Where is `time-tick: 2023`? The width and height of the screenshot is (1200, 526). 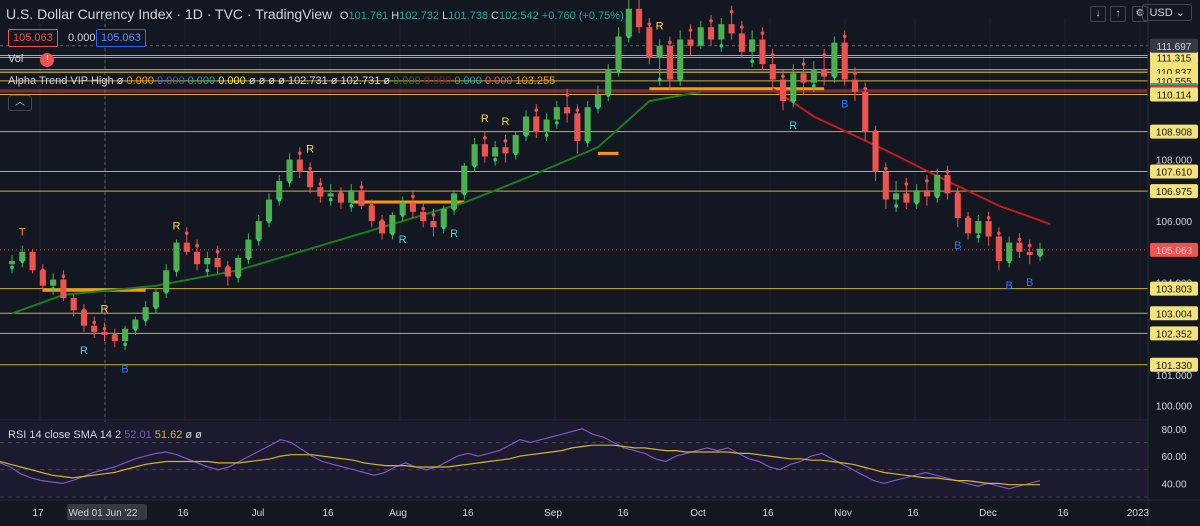
time-tick: 2023 is located at coordinates (1138, 513).